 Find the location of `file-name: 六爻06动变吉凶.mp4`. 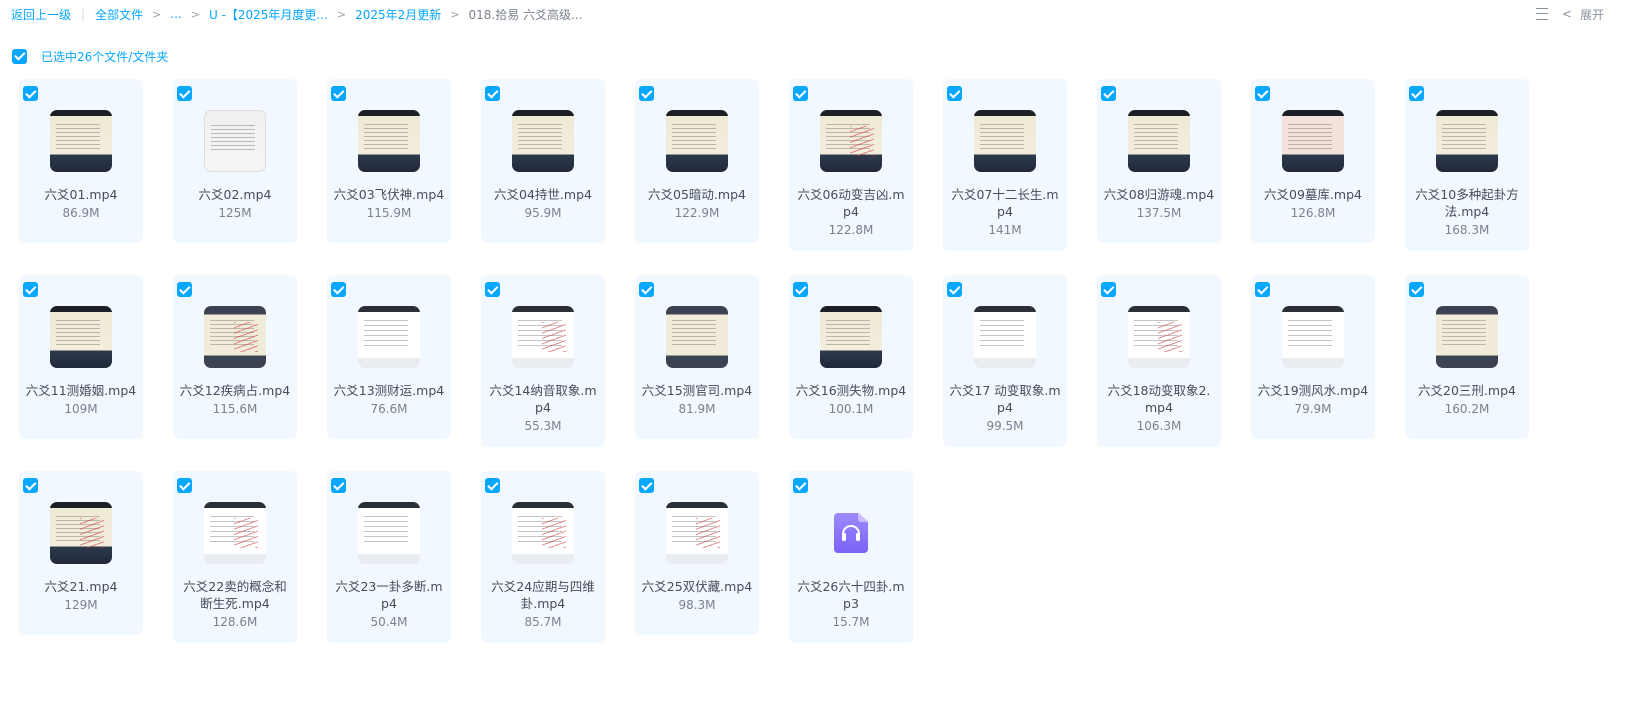

file-name: 六爻06动变吉凶.mp4 is located at coordinates (851, 203).